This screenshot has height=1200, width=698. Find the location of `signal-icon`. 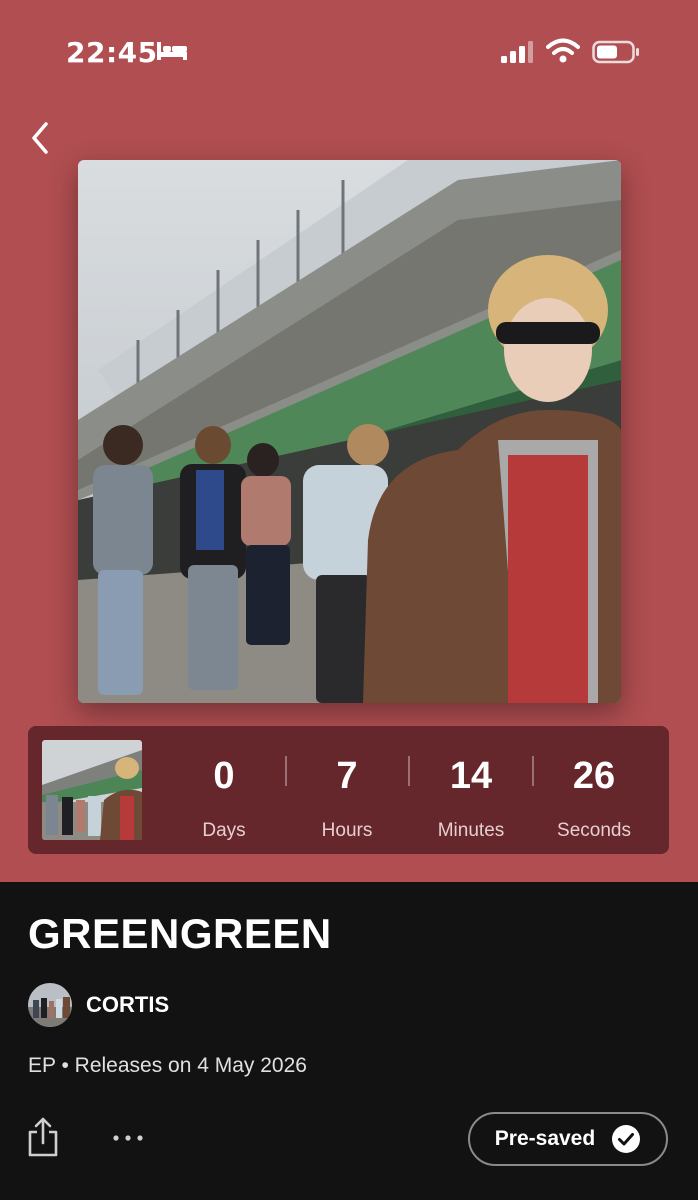

signal-icon is located at coordinates (517, 52).